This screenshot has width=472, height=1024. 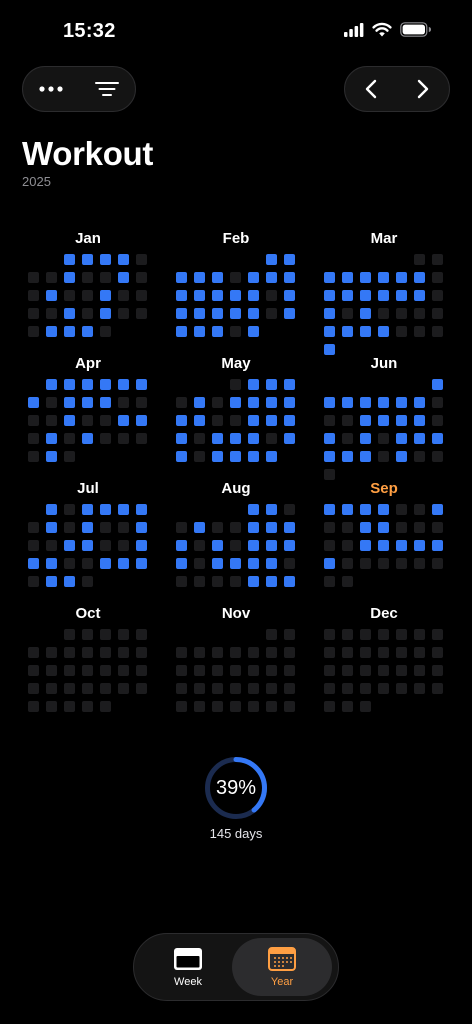 I want to click on tab-bar: Week Year, so click(x=236, y=967).